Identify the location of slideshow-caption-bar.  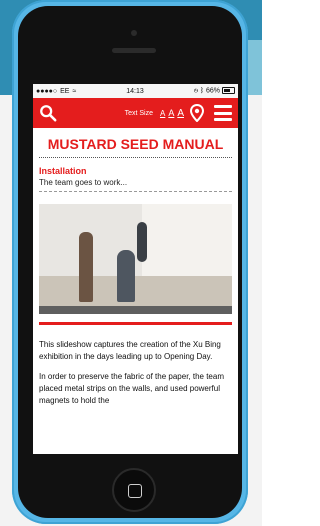
(135, 310).